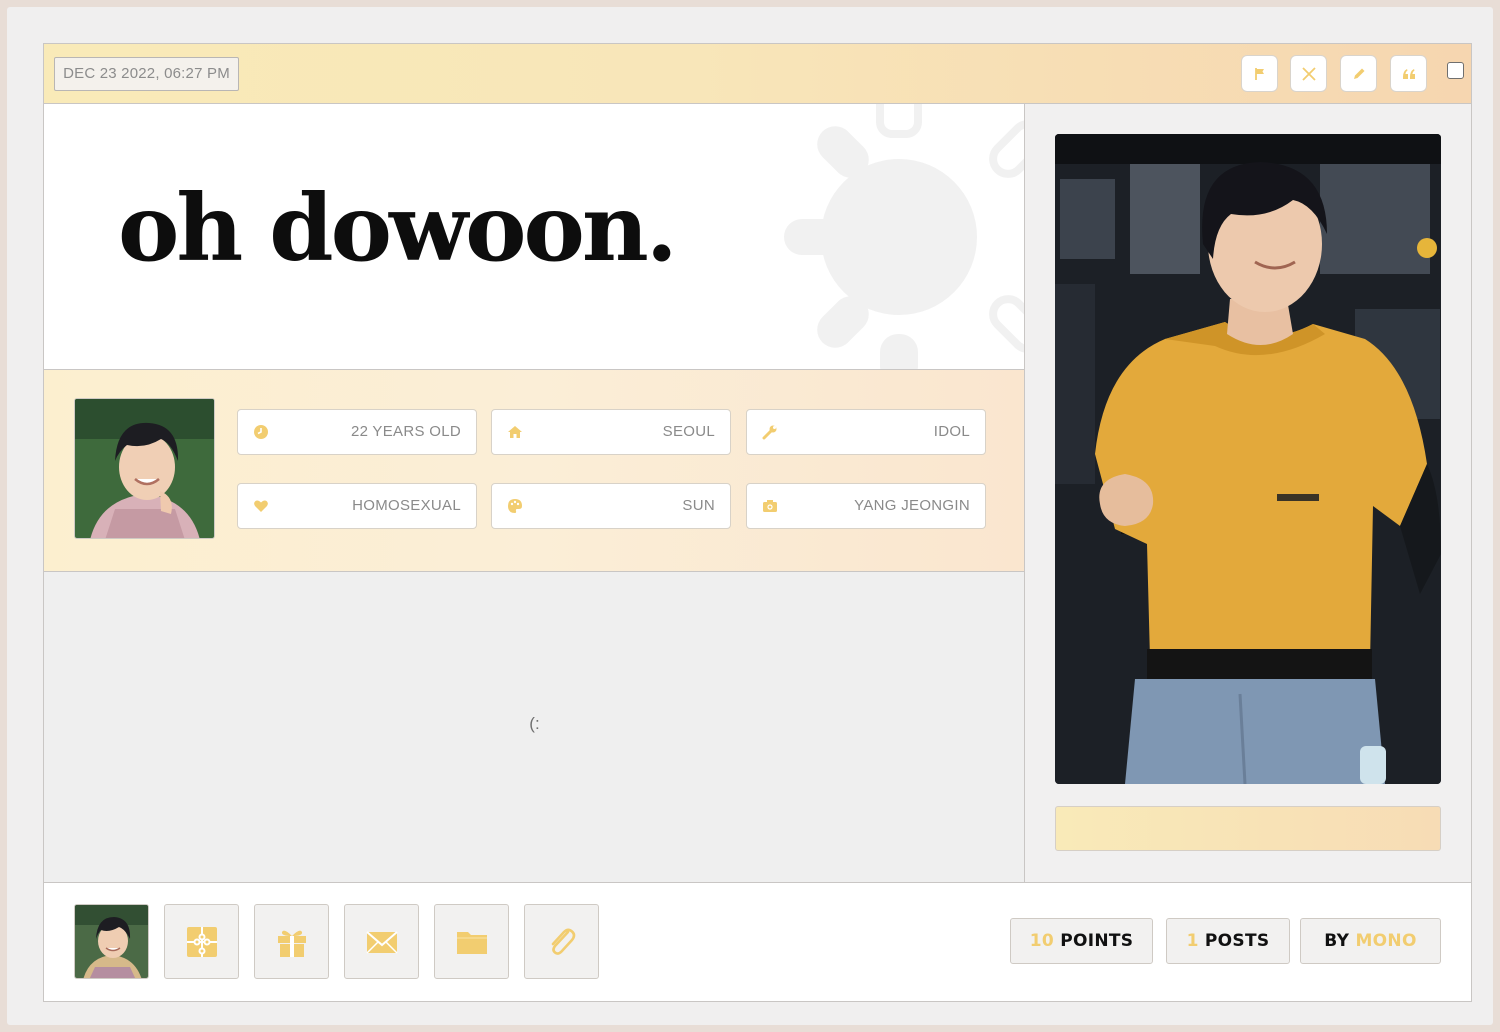 This screenshot has width=1500, height=1032. Describe the element at coordinates (611, 432) in the screenshot. I see `info-location: SEOUL` at that location.